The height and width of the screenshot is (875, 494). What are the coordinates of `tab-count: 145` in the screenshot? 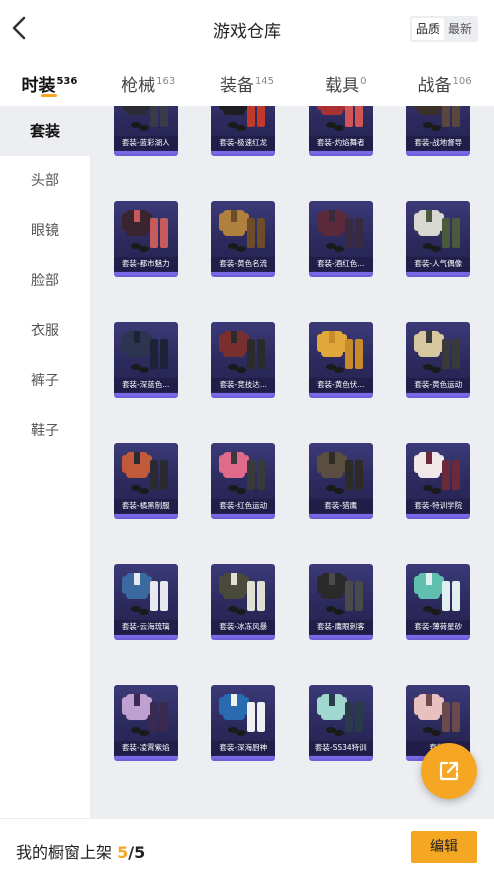 It's located at (264, 81).